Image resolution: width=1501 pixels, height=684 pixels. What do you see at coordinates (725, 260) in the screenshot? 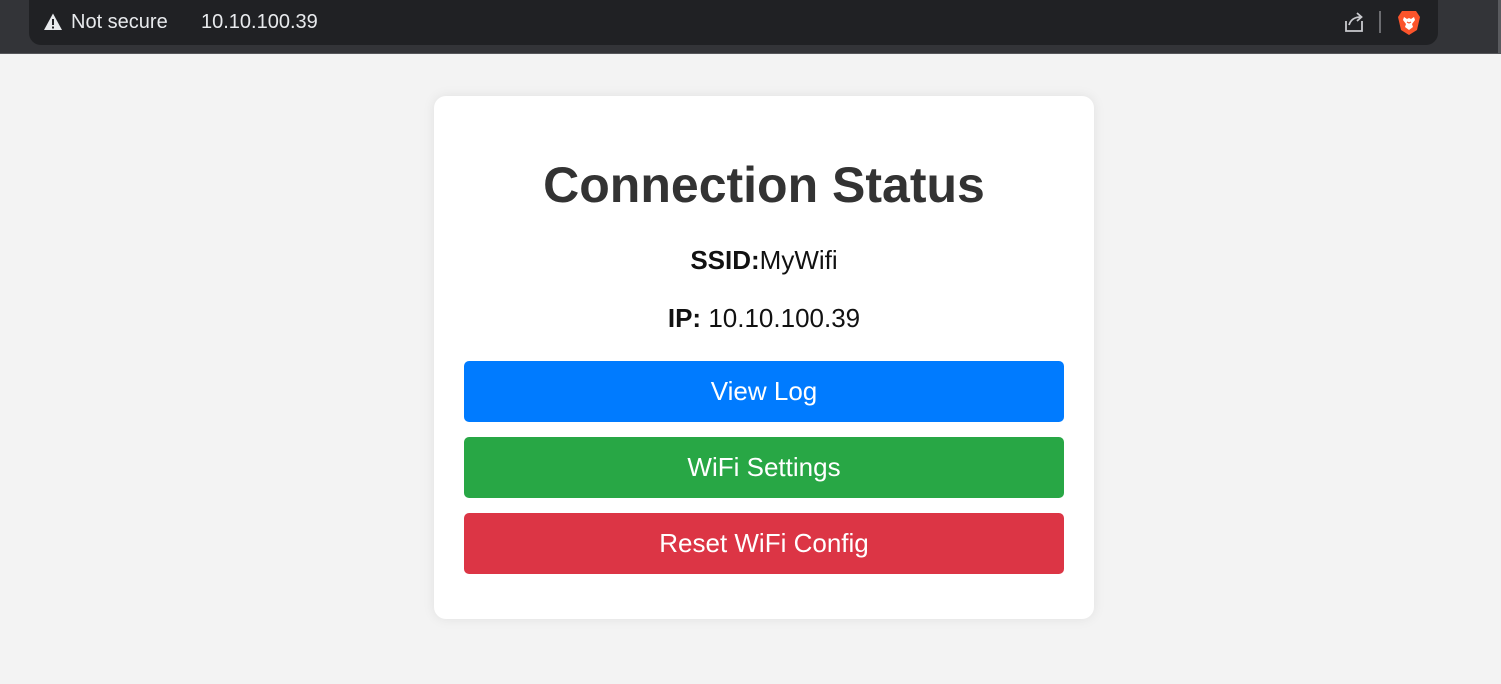
I see `ssid-label: SSID:` at bounding box center [725, 260].